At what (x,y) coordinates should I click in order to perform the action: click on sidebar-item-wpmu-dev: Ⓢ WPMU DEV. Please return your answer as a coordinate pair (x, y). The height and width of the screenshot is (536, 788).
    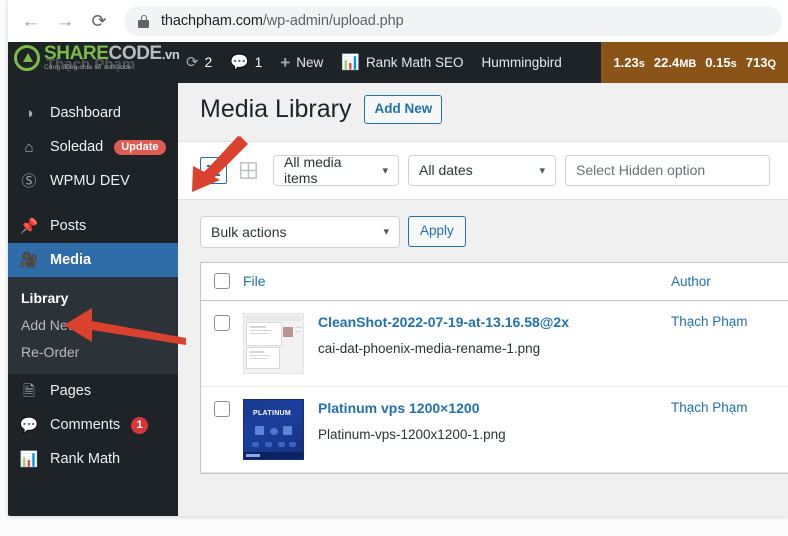
    Looking at the image, I should click on (93, 181).